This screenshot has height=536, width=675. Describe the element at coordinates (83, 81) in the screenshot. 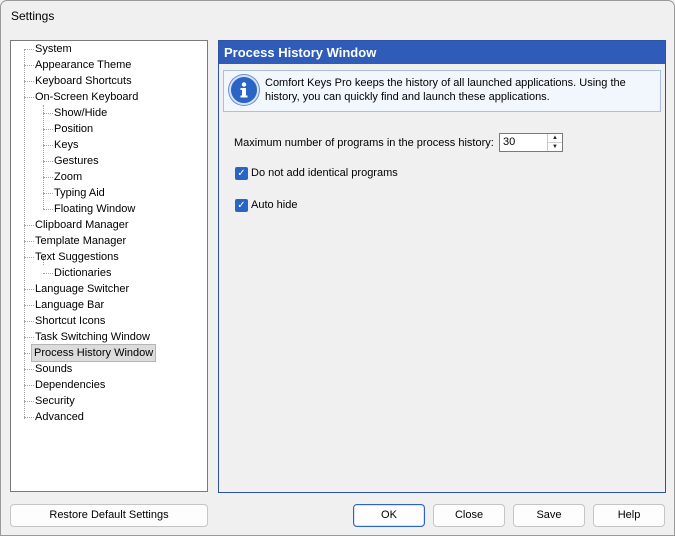

I see `tree-item-keyboard-shortcuts: Keyboard Shortcuts` at that location.